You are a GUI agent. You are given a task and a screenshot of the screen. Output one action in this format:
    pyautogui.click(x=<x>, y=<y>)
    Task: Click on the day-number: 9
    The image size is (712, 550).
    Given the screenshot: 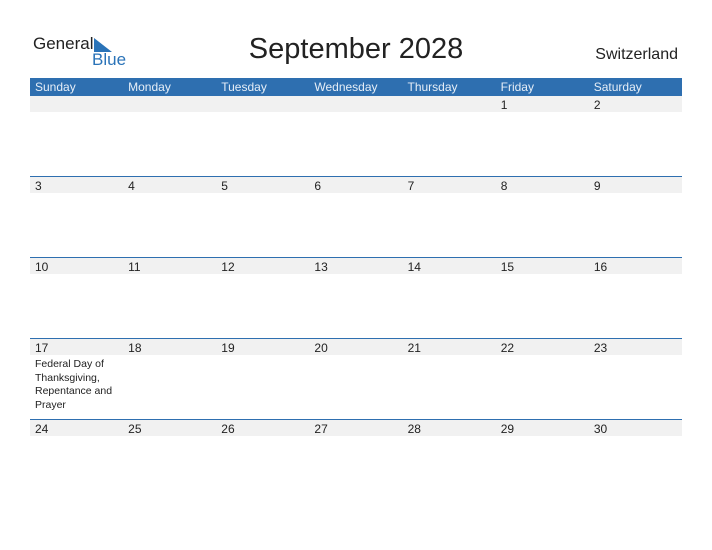 What is the action you would take?
    pyautogui.click(x=597, y=186)
    